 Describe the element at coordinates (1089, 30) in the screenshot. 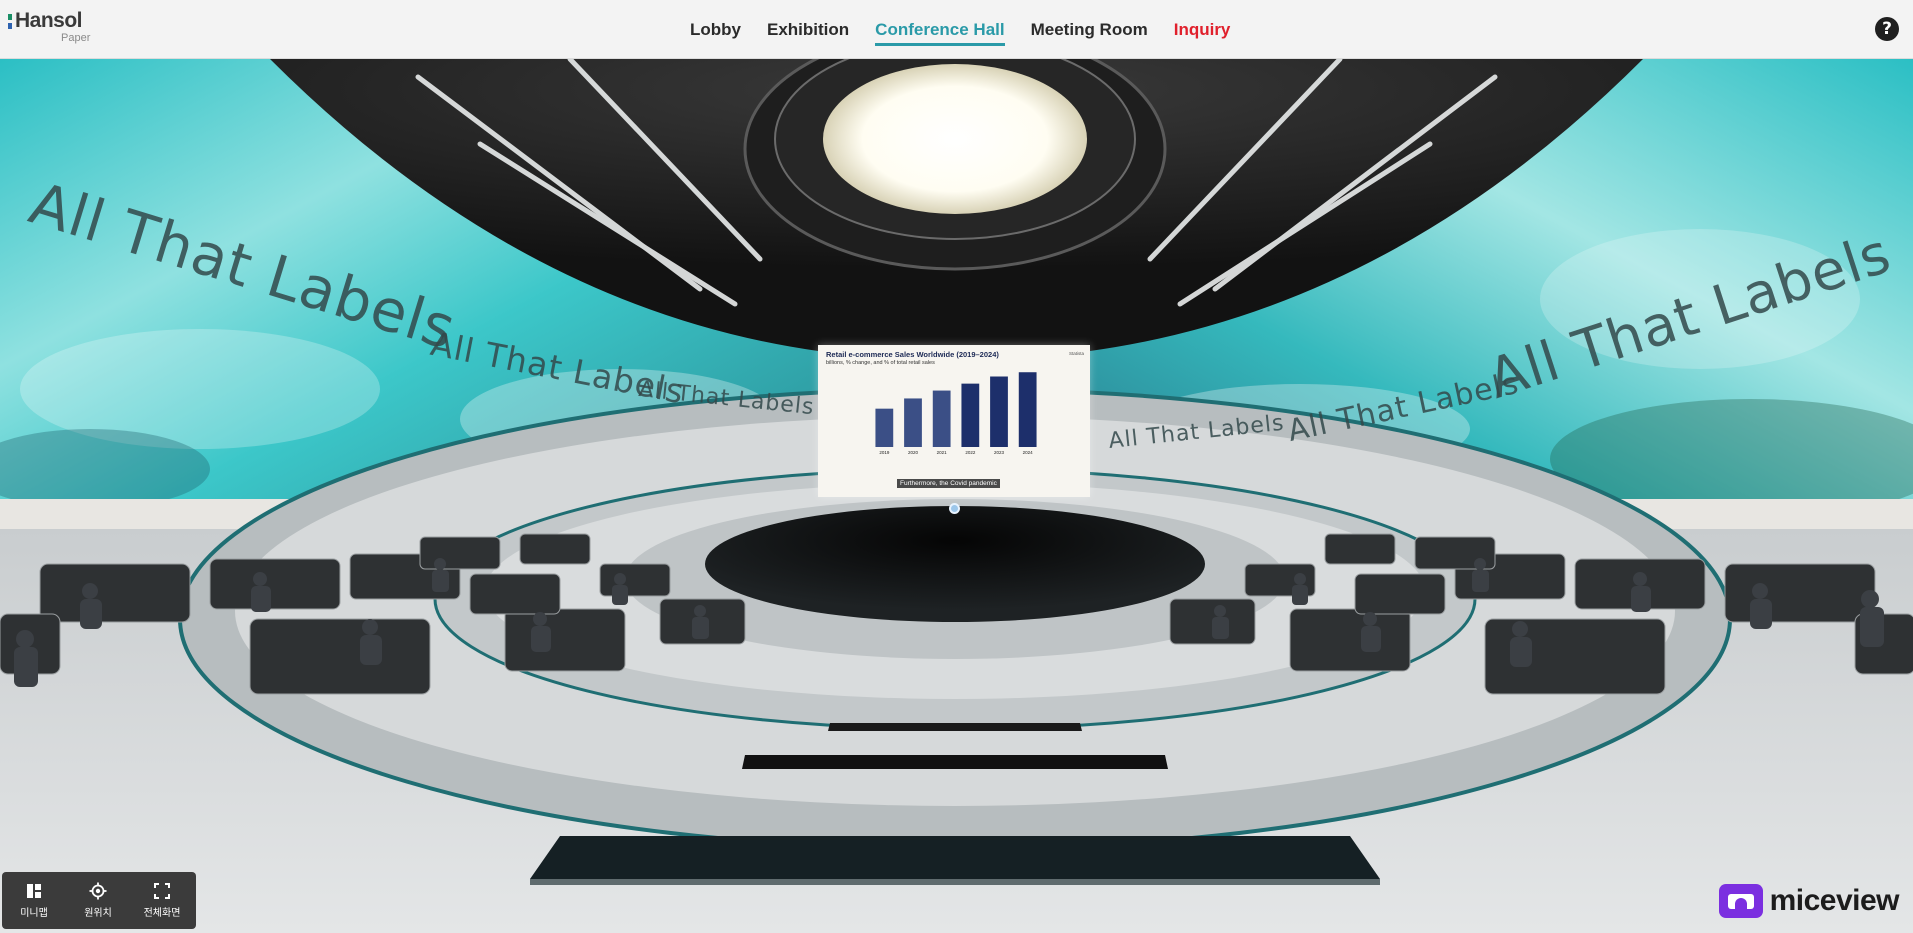

I see `nav-meeting-room: Meeting Room` at that location.